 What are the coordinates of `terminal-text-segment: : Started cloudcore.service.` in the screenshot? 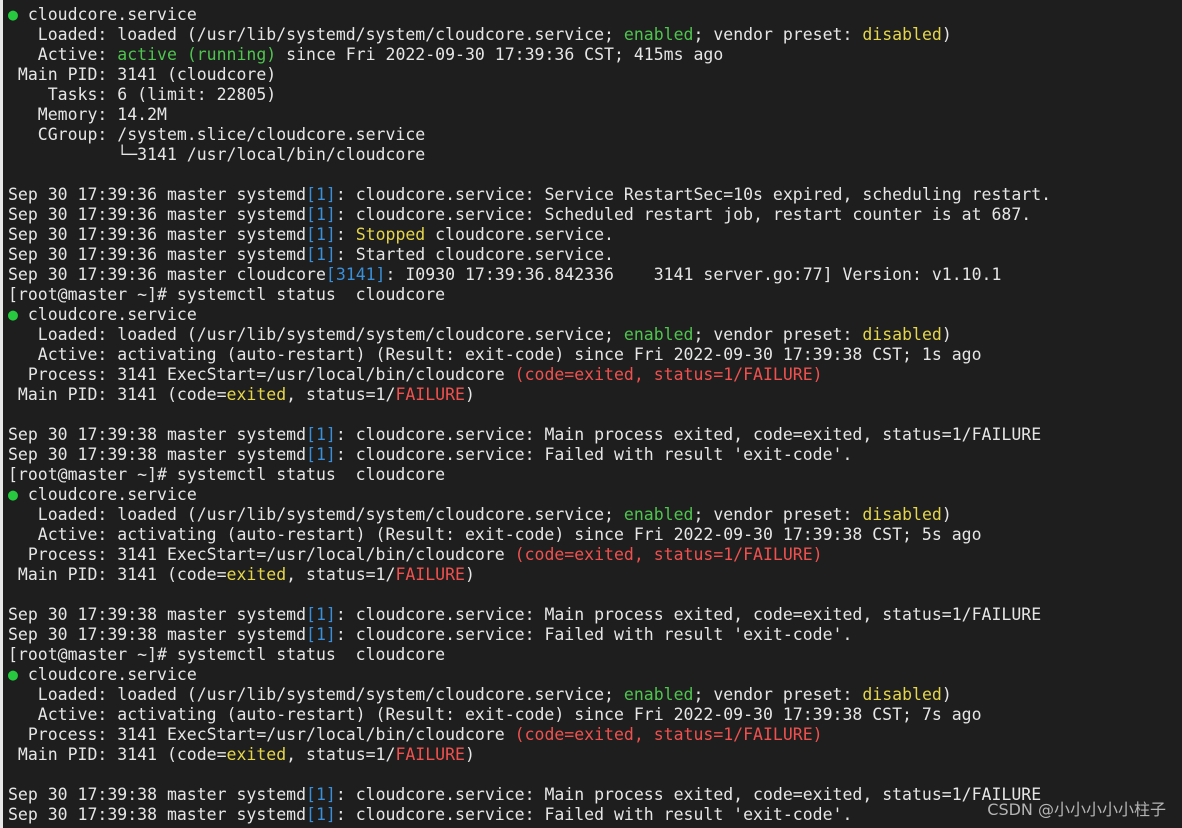 It's located at (474, 254).